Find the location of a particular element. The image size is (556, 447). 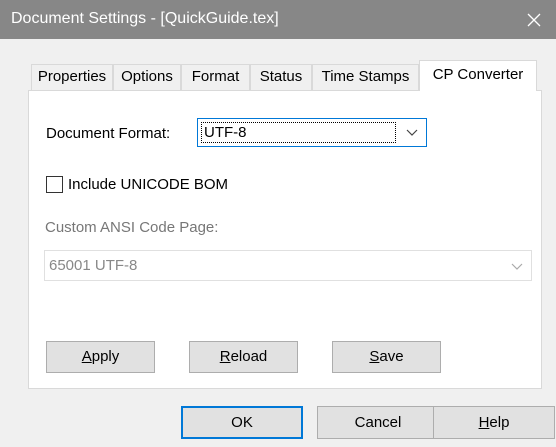

tab-format: Format is located at coordinates (215, 77).